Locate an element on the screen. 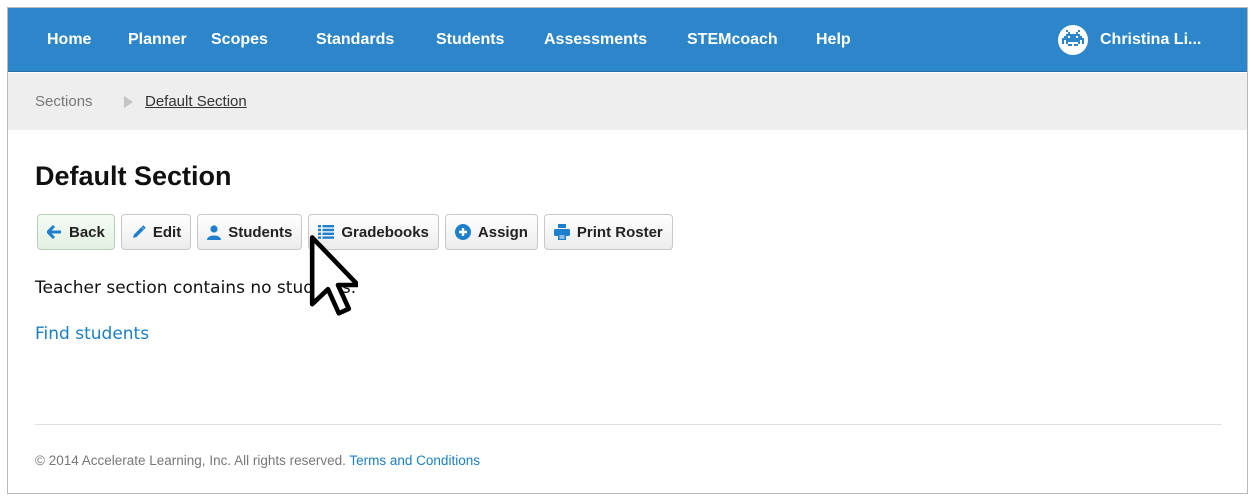 The width and height of the screenshot is (1255, 501). footer-divider is located at coordinates (628, 424).